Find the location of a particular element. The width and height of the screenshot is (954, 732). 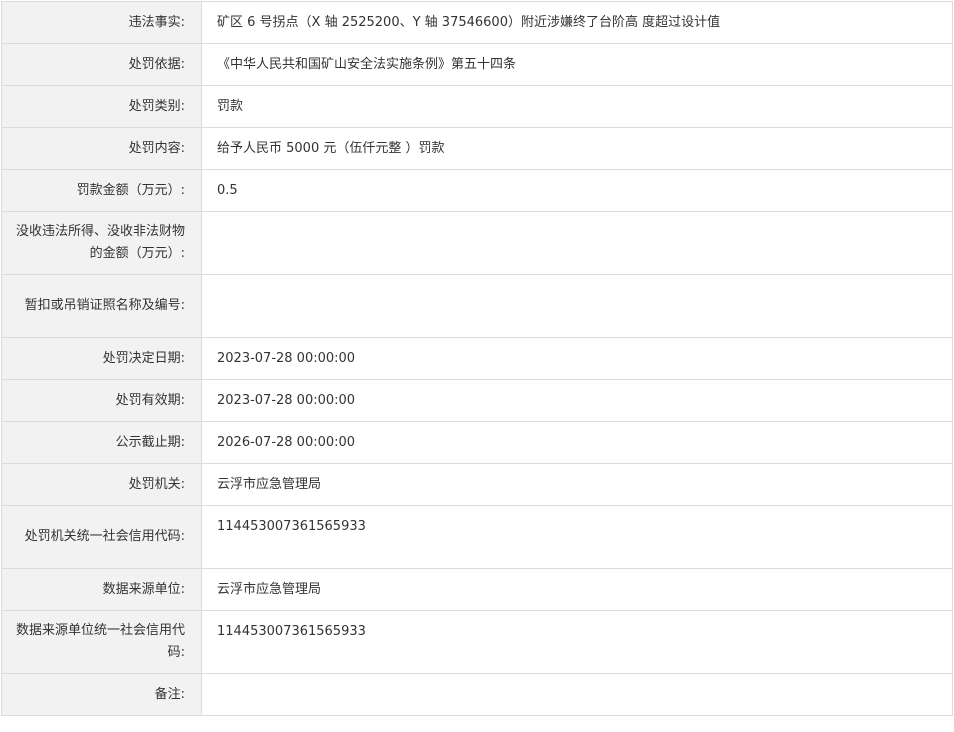

label-publicity-deadline: 公示截止期: is located at coordinates (101, 442).